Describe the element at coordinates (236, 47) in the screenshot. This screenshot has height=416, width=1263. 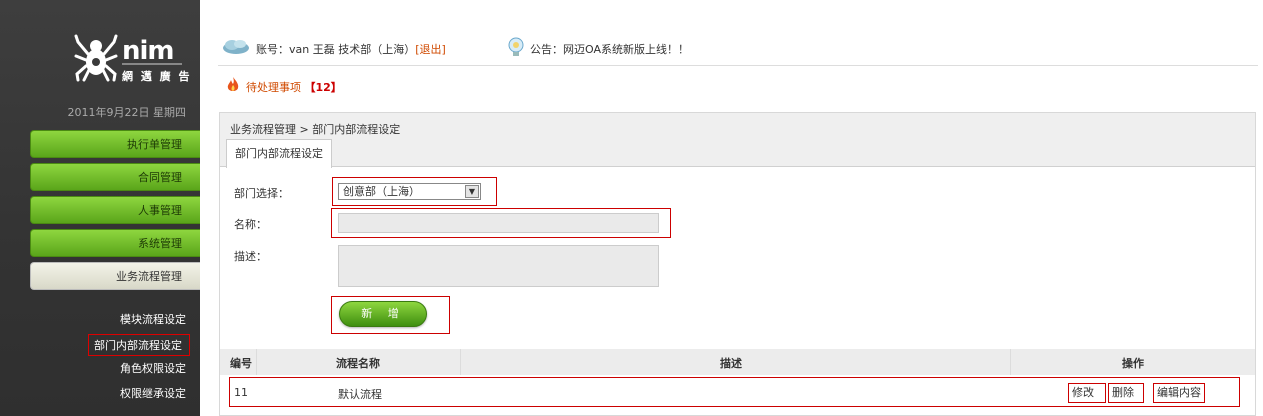
I see `user-cloud-icon` at that location.